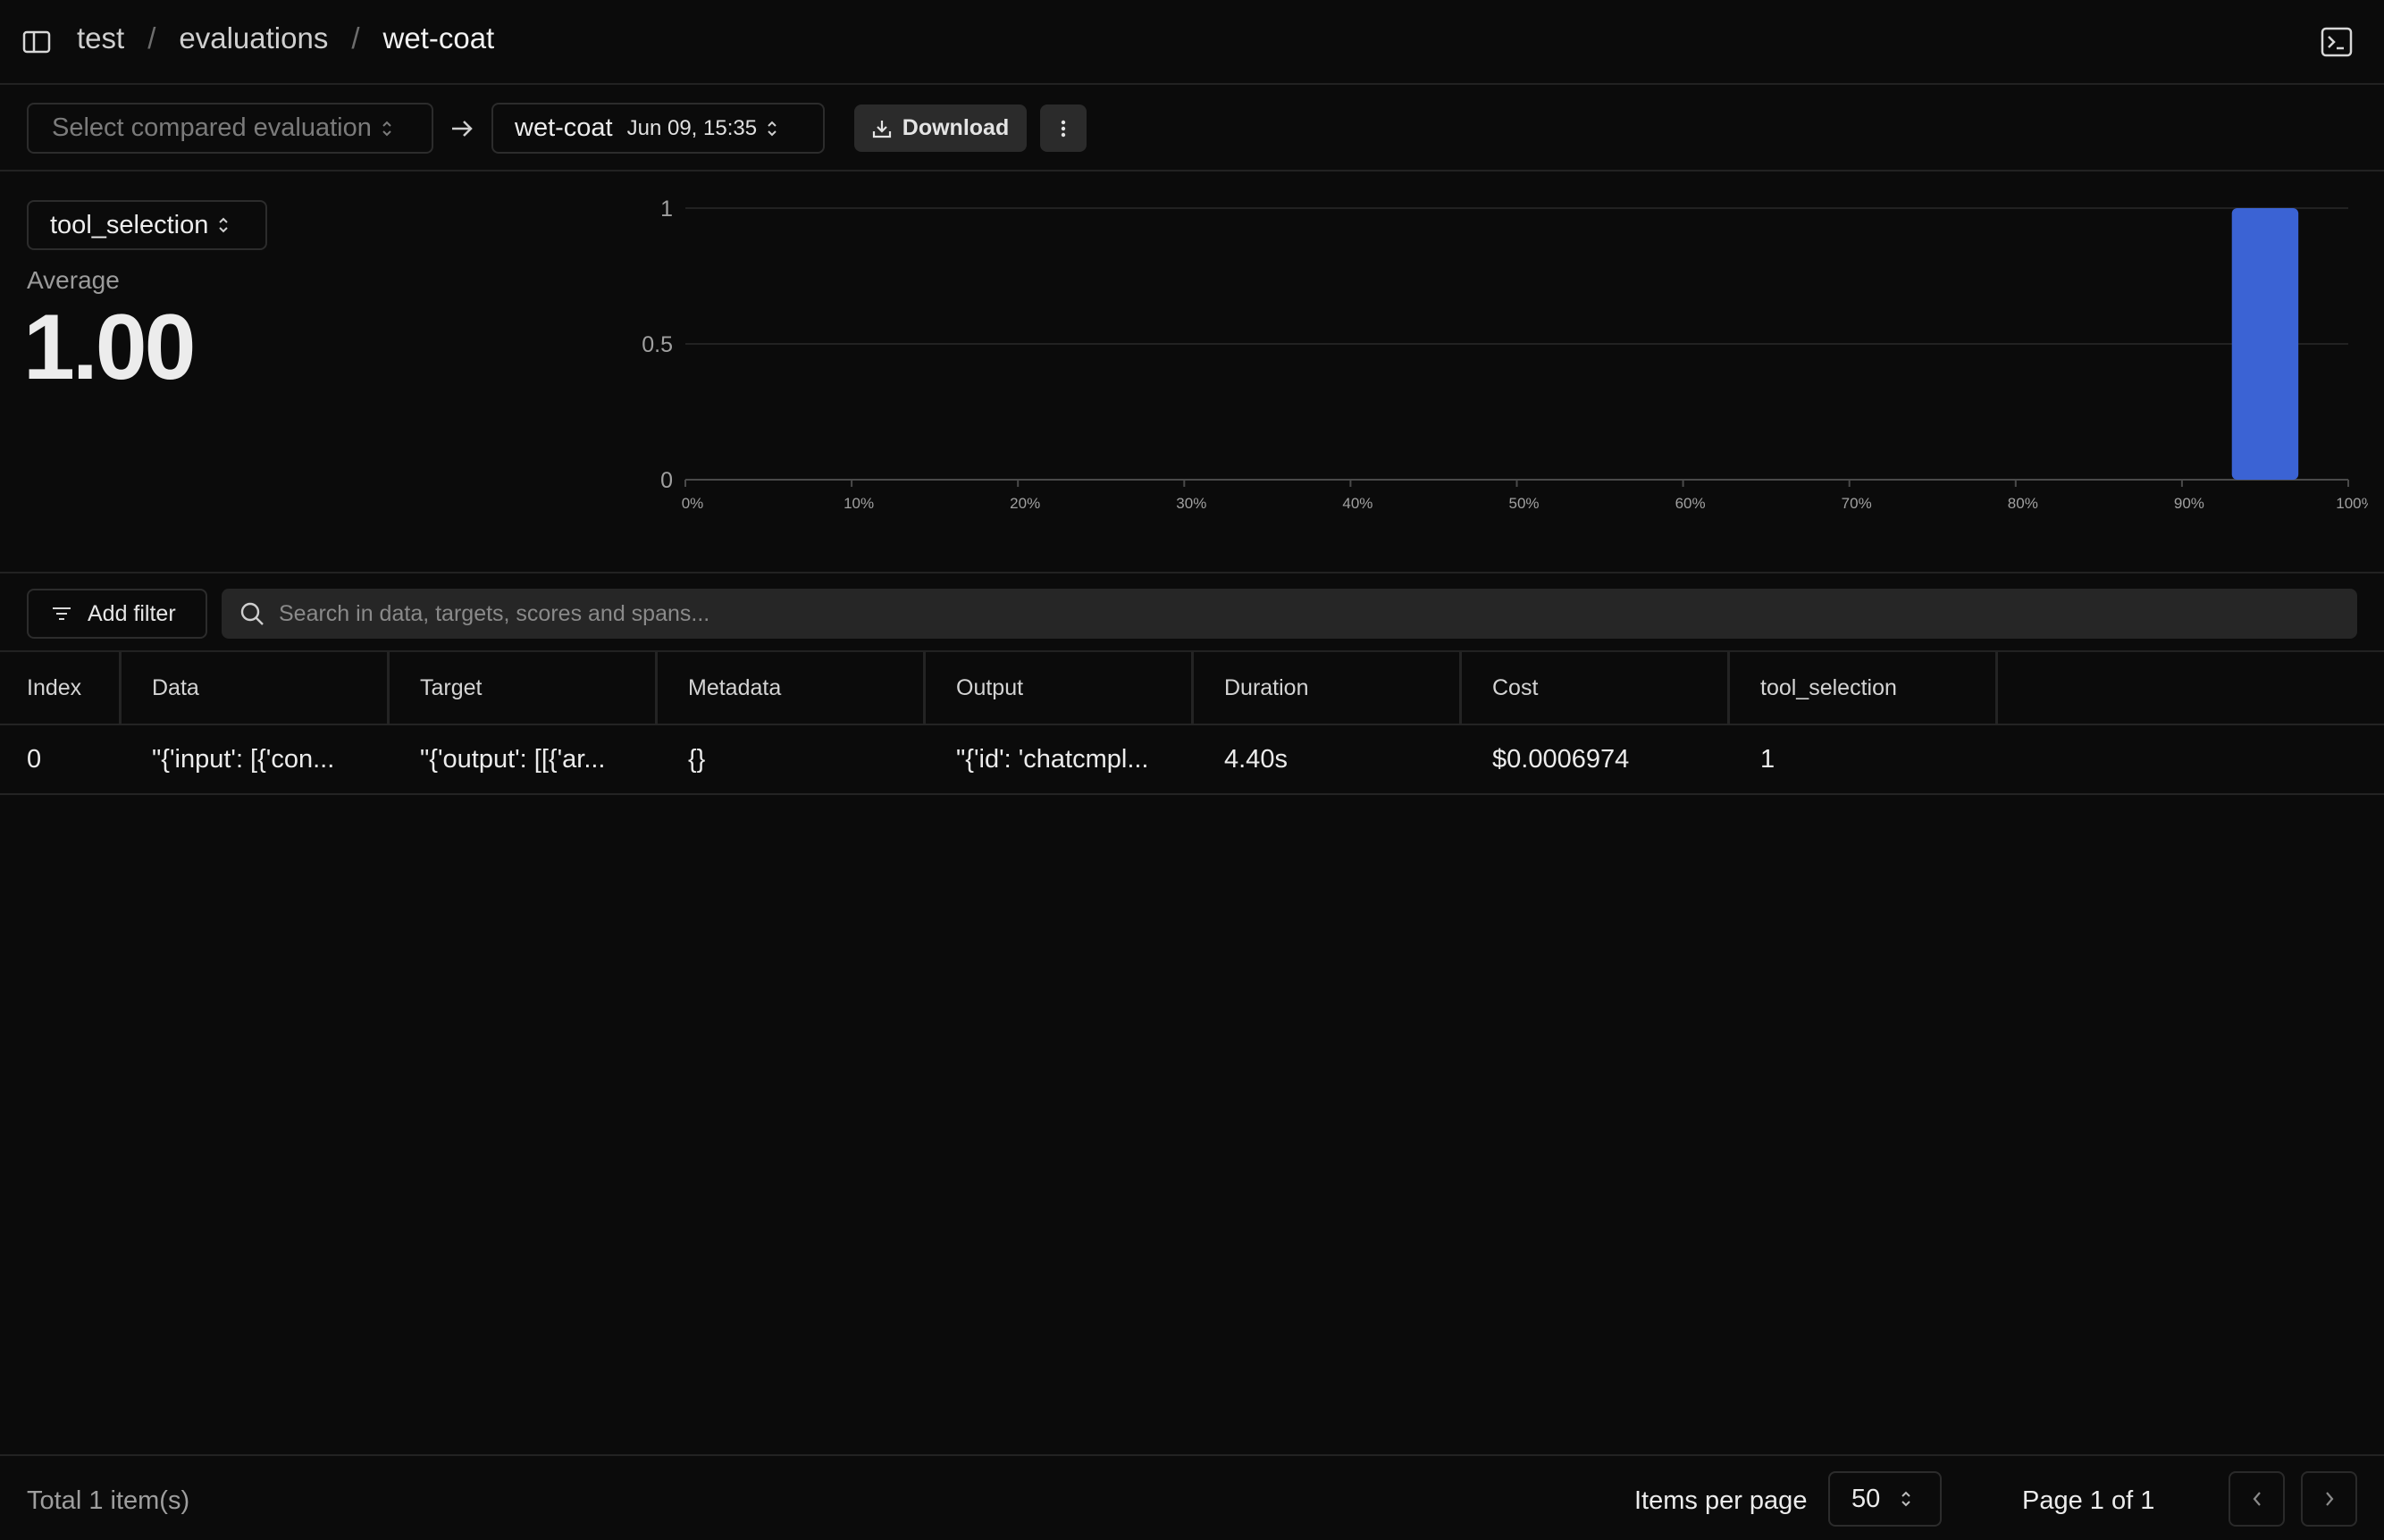 This screenshot has width=2384, height=1540. Describe the element at coordinates (2352, 504) in the screenshot. I see `x-tick-label: 100%` at that location.